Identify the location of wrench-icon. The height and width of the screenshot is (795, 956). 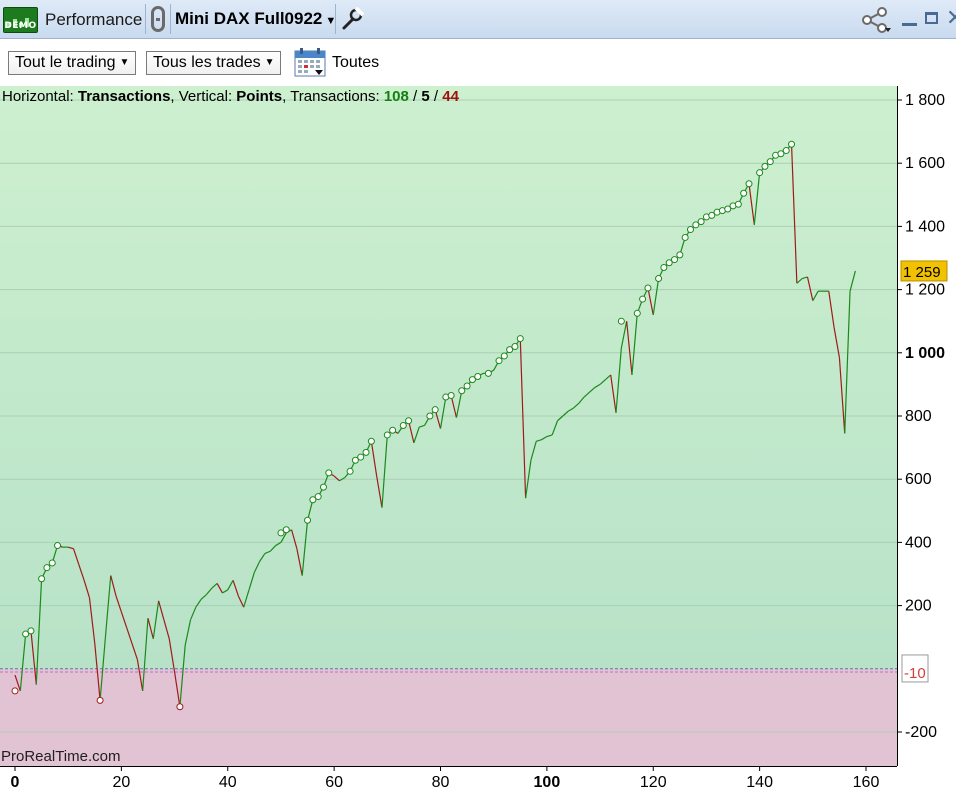
(353, 19).